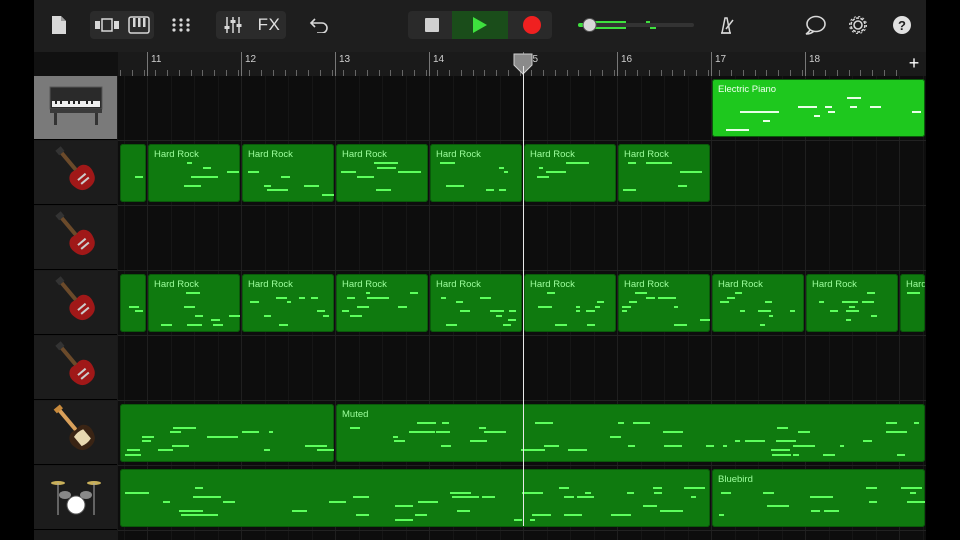  What do you see at coordinates (858, 25) in the screenshot?
I see `settings-gear-icon` at bounding box center [858, 25].